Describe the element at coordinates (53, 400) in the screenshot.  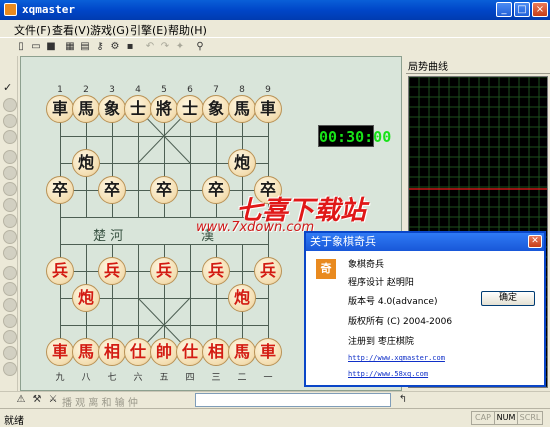
I see `hammer-icon: ⚔` at that location.